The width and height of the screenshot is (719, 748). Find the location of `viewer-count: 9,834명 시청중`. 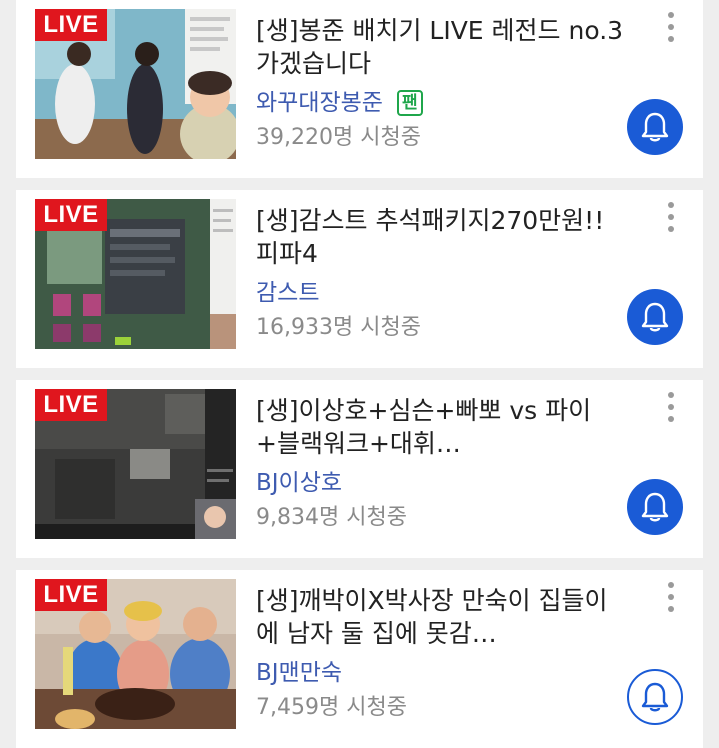

viewer-count: 9,834명 시청중 is located at coordinates (331, 517).